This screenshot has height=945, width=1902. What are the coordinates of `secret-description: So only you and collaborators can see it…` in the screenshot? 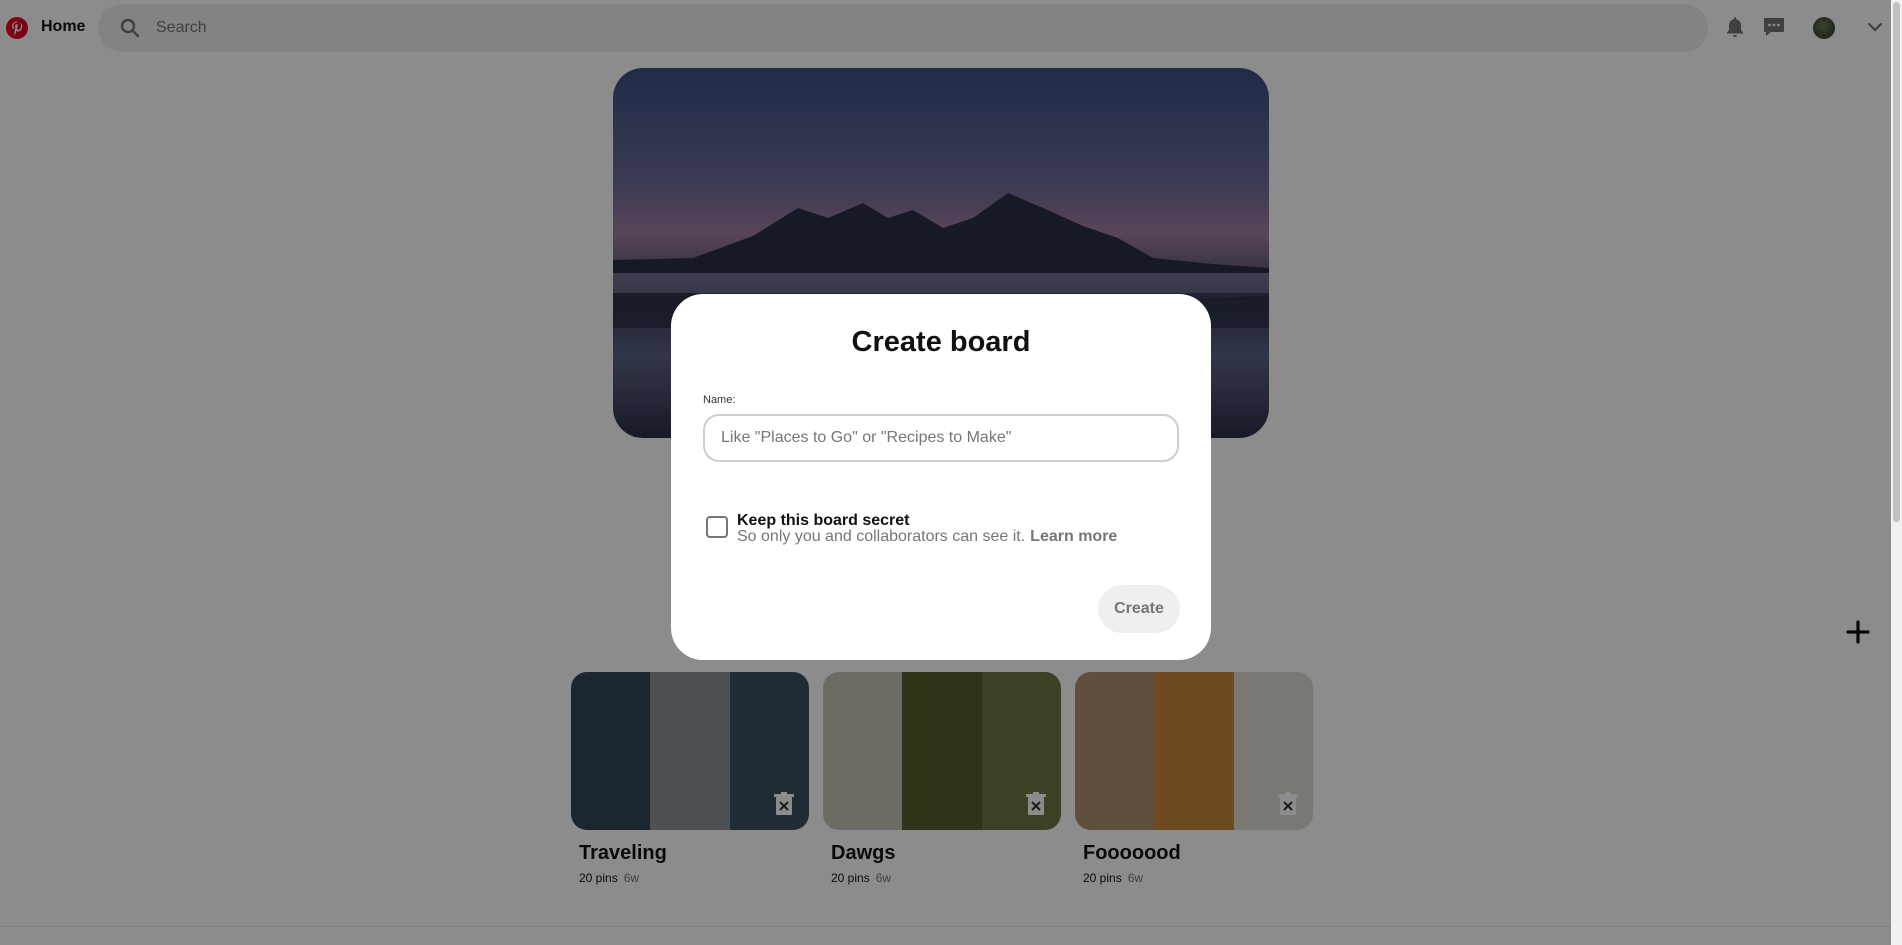 It's located at (927, 537).